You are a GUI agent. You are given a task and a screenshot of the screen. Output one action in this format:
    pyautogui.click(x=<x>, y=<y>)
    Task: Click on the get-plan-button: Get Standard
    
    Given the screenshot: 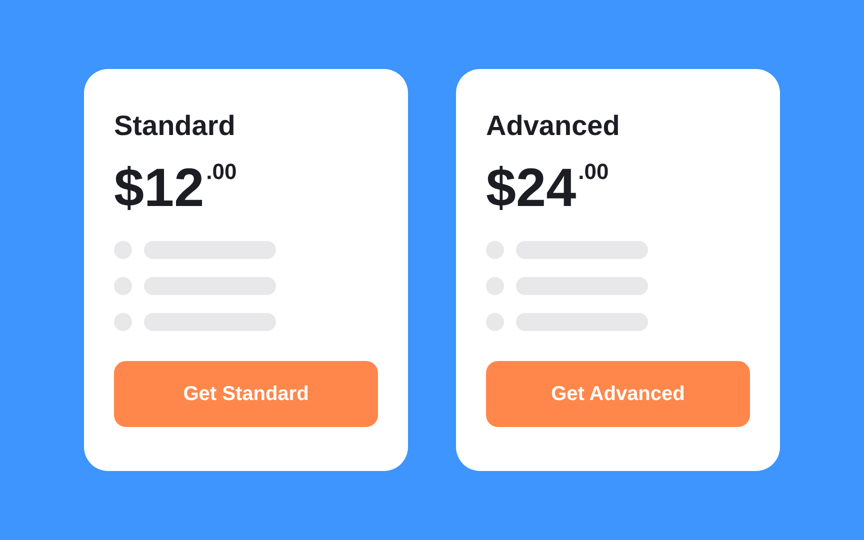 What is the action you would take?
    pyautogui.click(x=246, y=394)
    